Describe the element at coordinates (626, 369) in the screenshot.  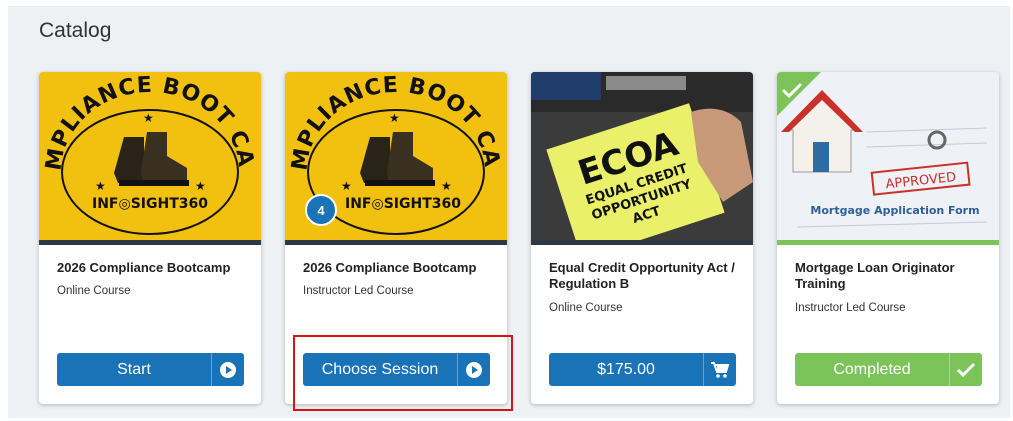
I see `price-label: $175.00` at that location.